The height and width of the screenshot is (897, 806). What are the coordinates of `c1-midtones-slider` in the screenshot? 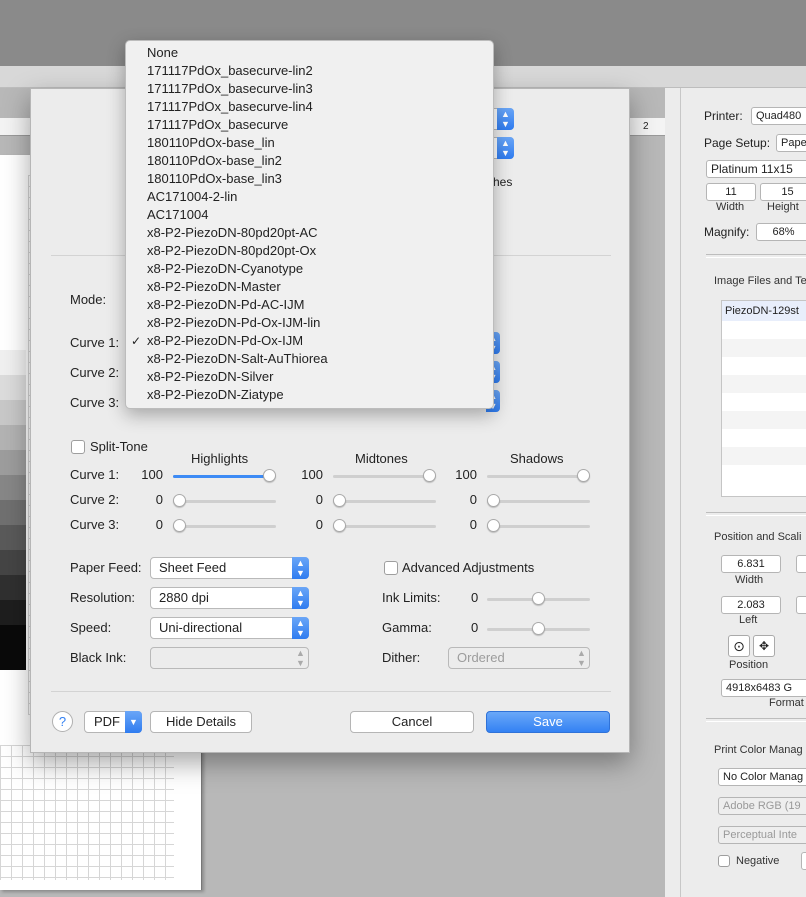 It's located at (384, 476).